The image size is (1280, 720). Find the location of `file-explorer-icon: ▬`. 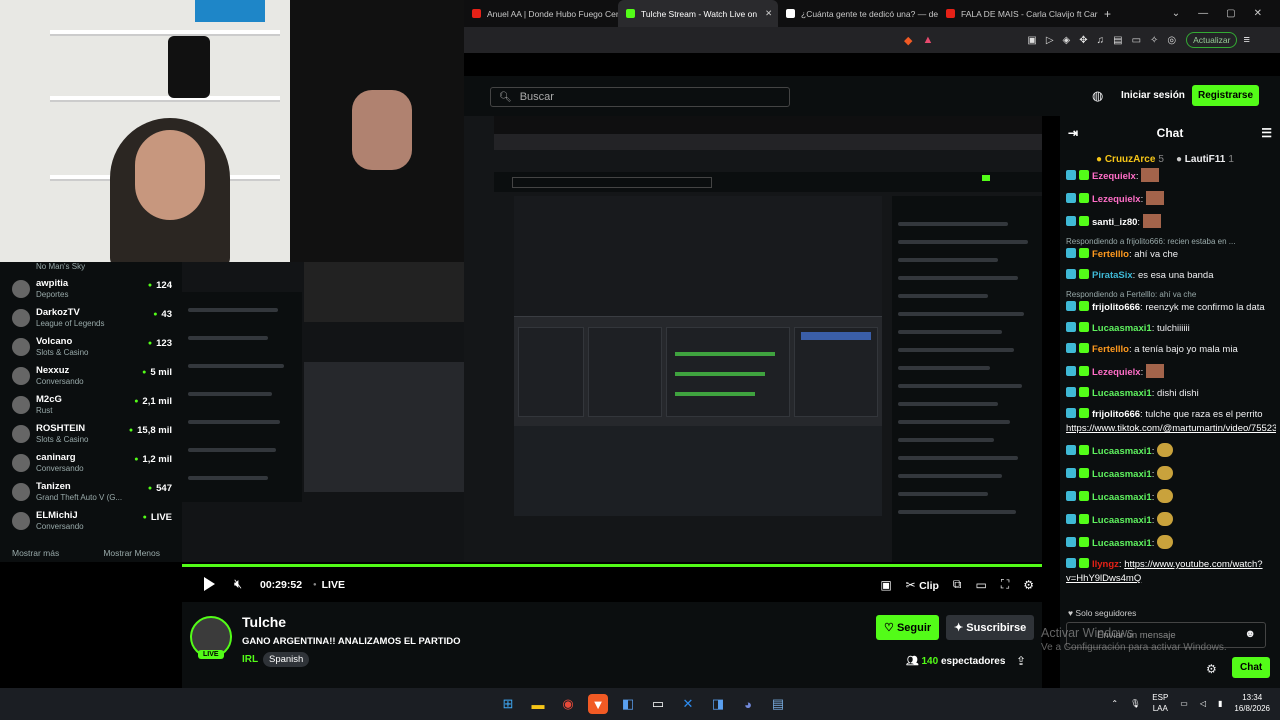

file-explorer-icon: ▬ is located at coordinates (538, 704).